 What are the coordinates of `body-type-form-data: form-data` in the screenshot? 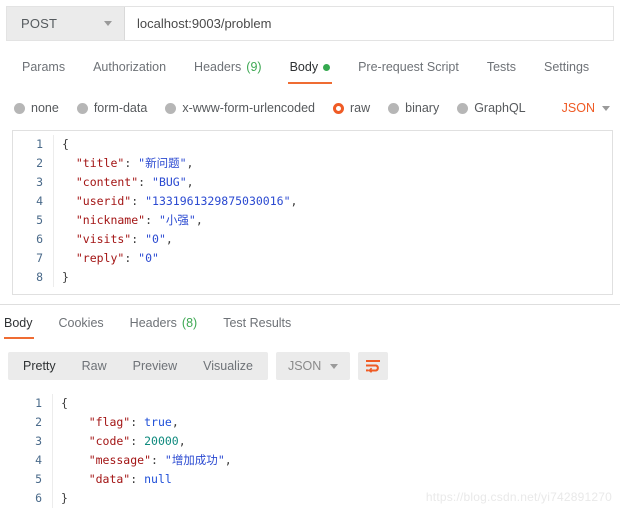 It's located at (111, 108).